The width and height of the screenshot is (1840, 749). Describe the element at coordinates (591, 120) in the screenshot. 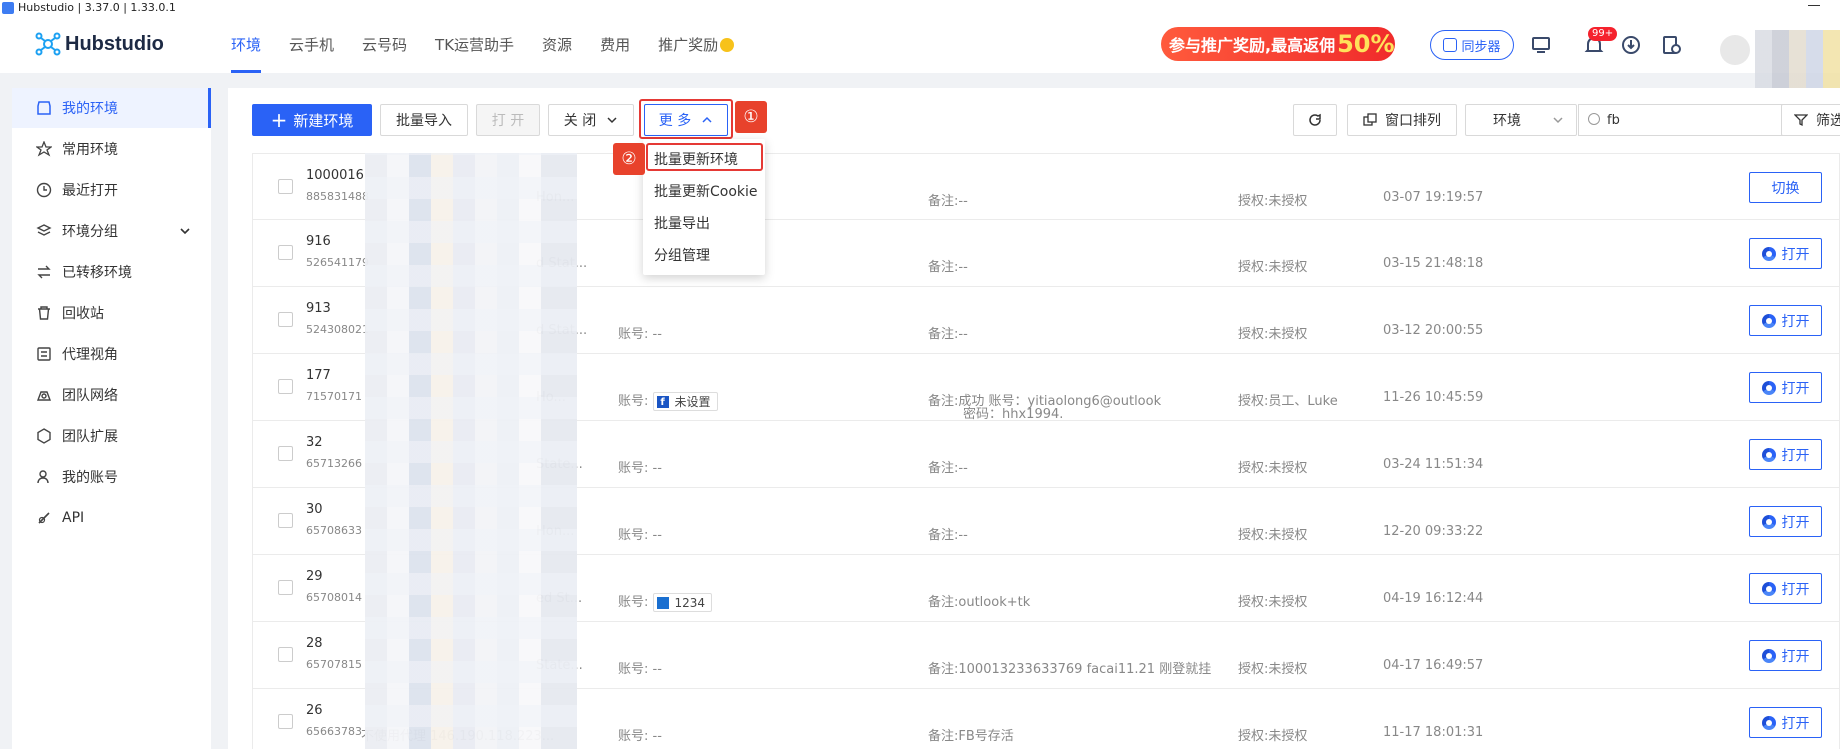

I see `close-button: 关 闭` at that location.